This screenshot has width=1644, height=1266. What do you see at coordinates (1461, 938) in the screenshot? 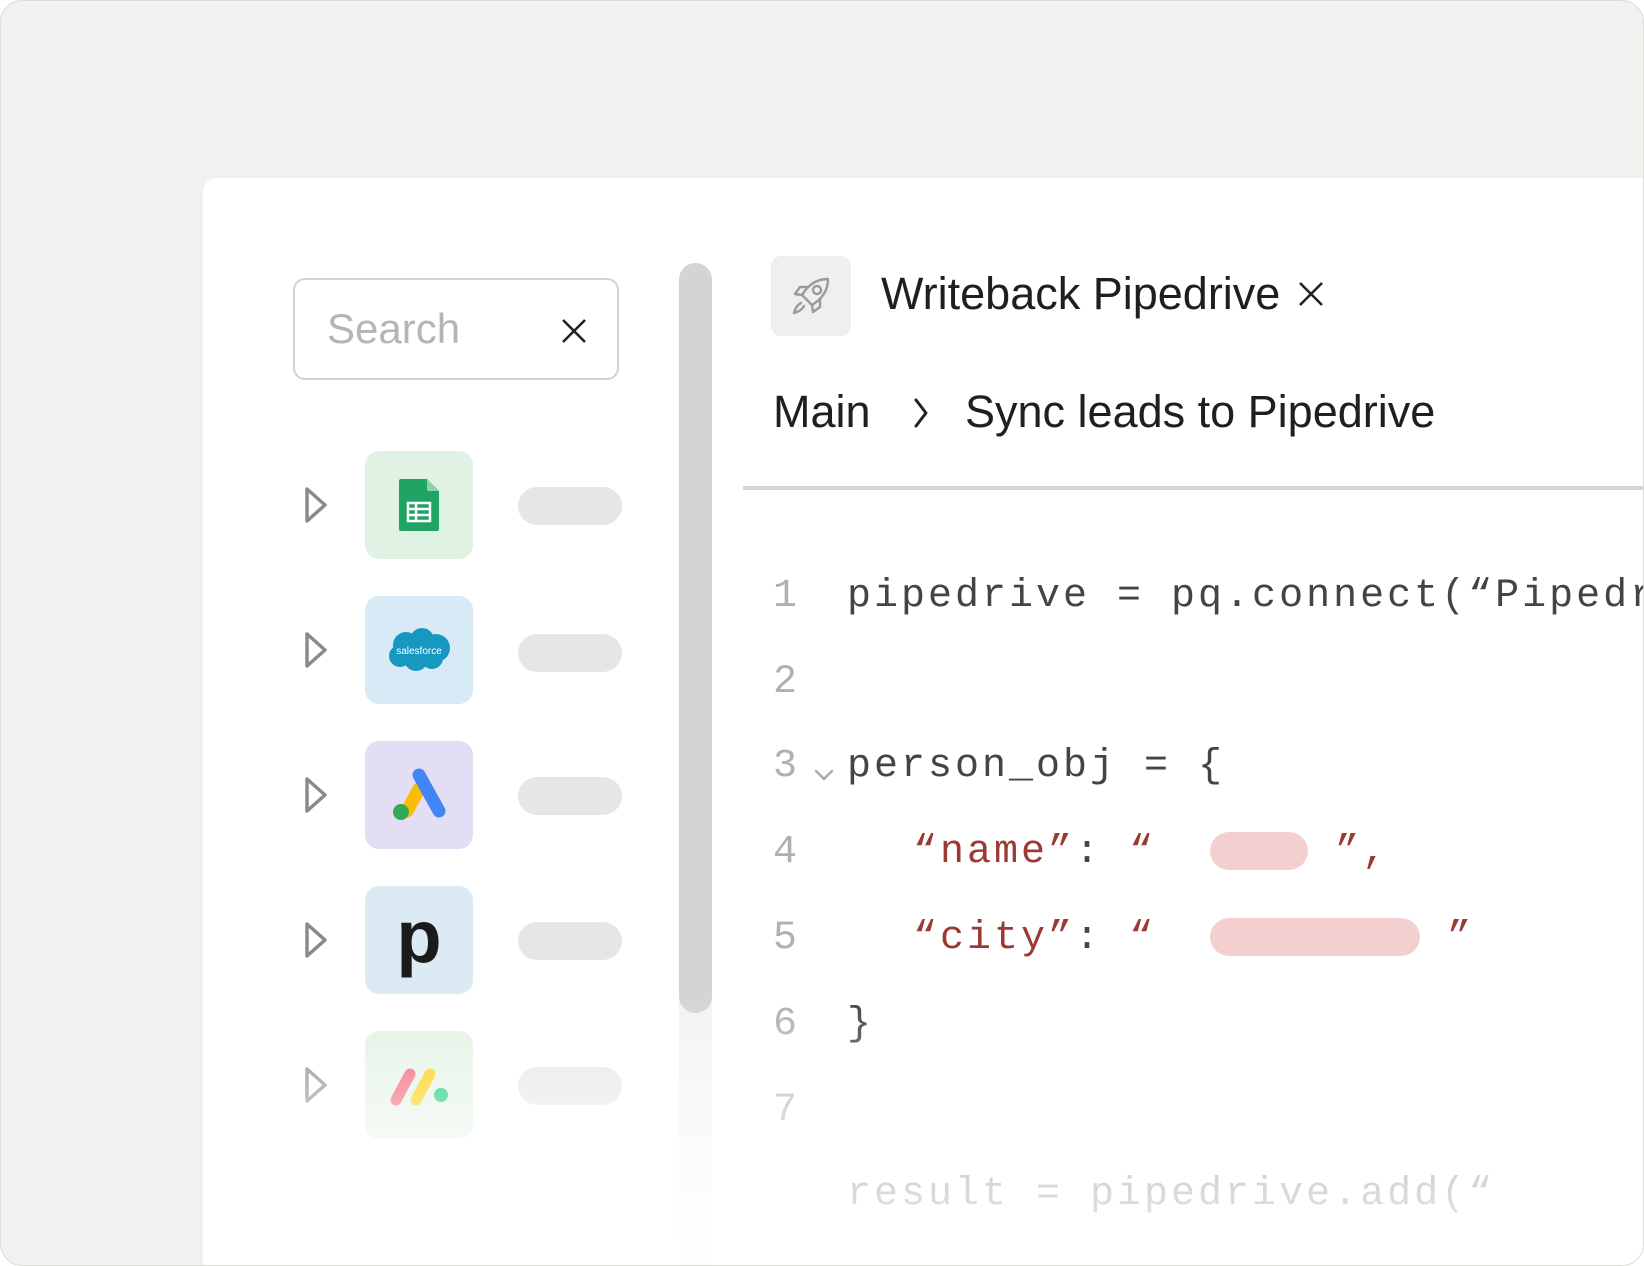
I see `close-quote: ”` at bounding box center [1461, 938].